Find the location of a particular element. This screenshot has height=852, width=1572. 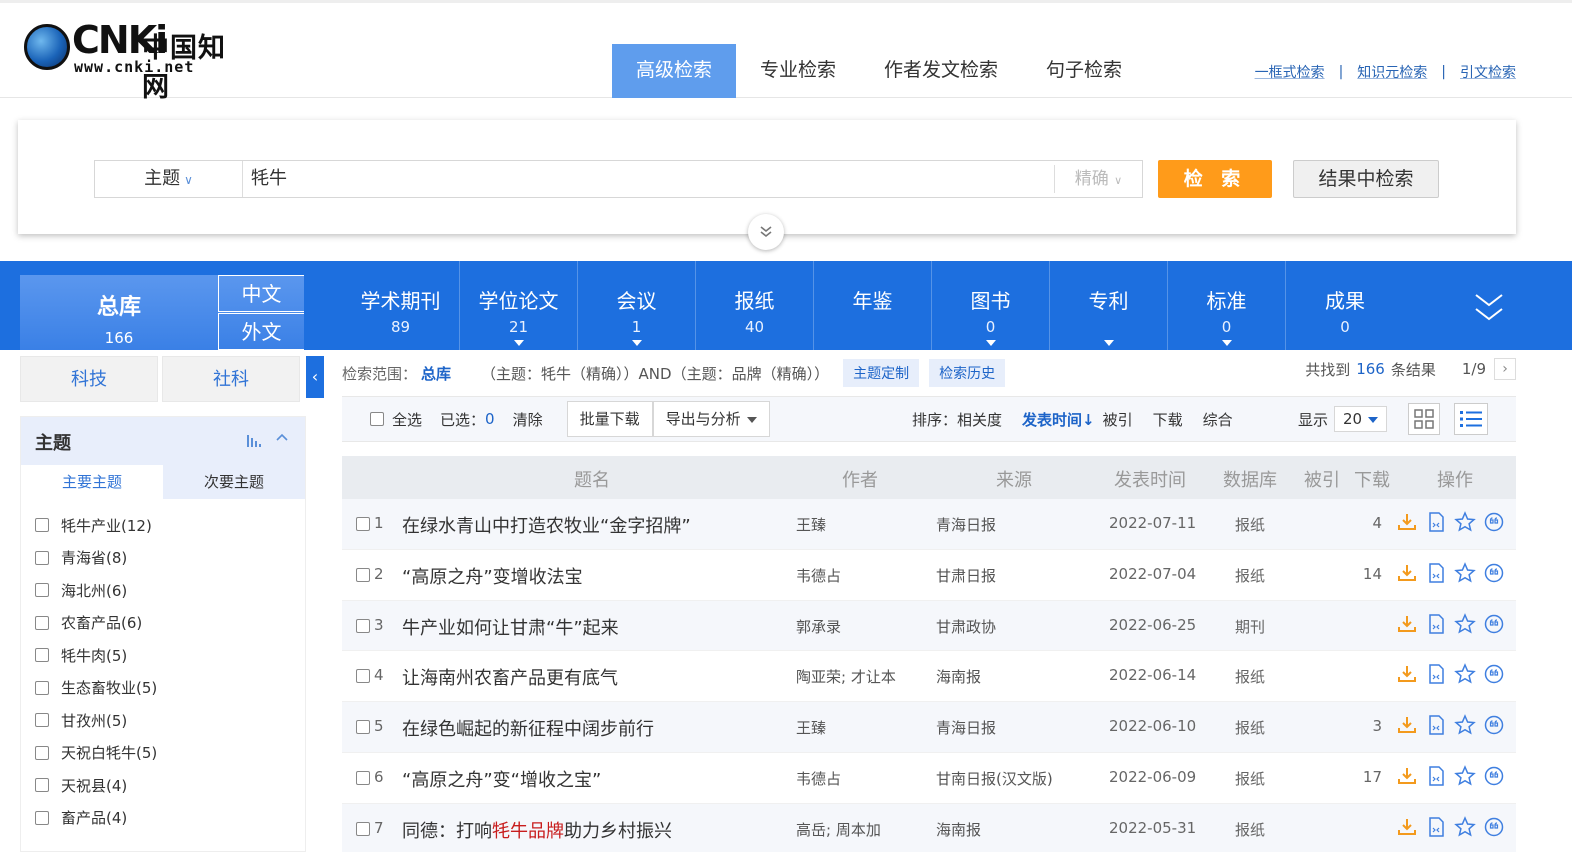

sort-download: 下载 is located at coordinates (1168, 419).